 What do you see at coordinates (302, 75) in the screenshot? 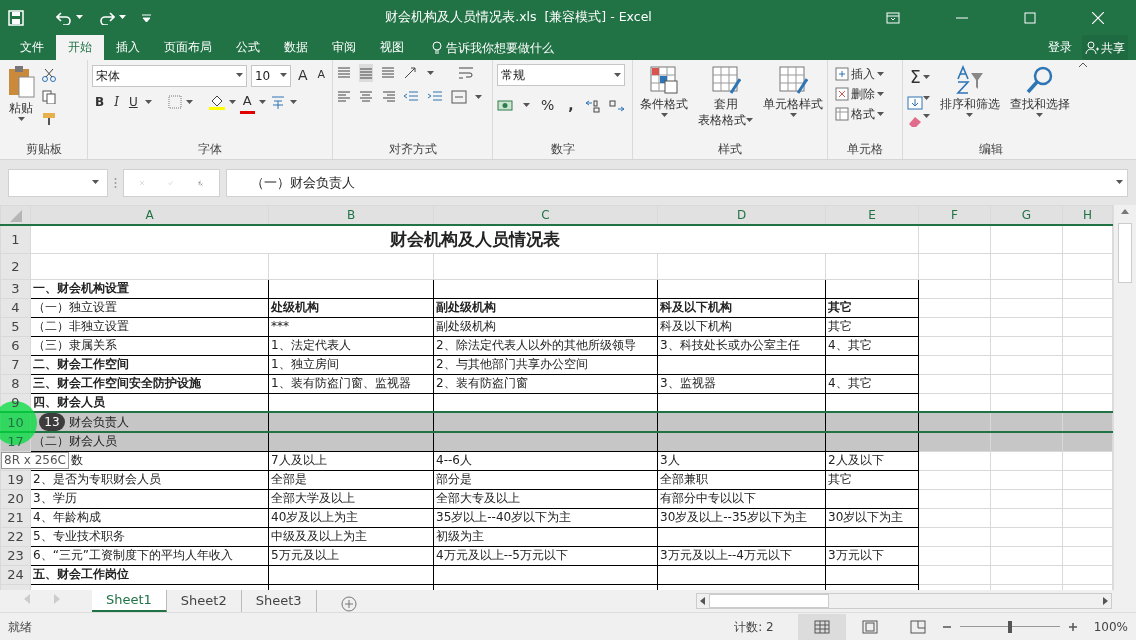
I see `grow-font-button: A` at bounding box center [302, 75].